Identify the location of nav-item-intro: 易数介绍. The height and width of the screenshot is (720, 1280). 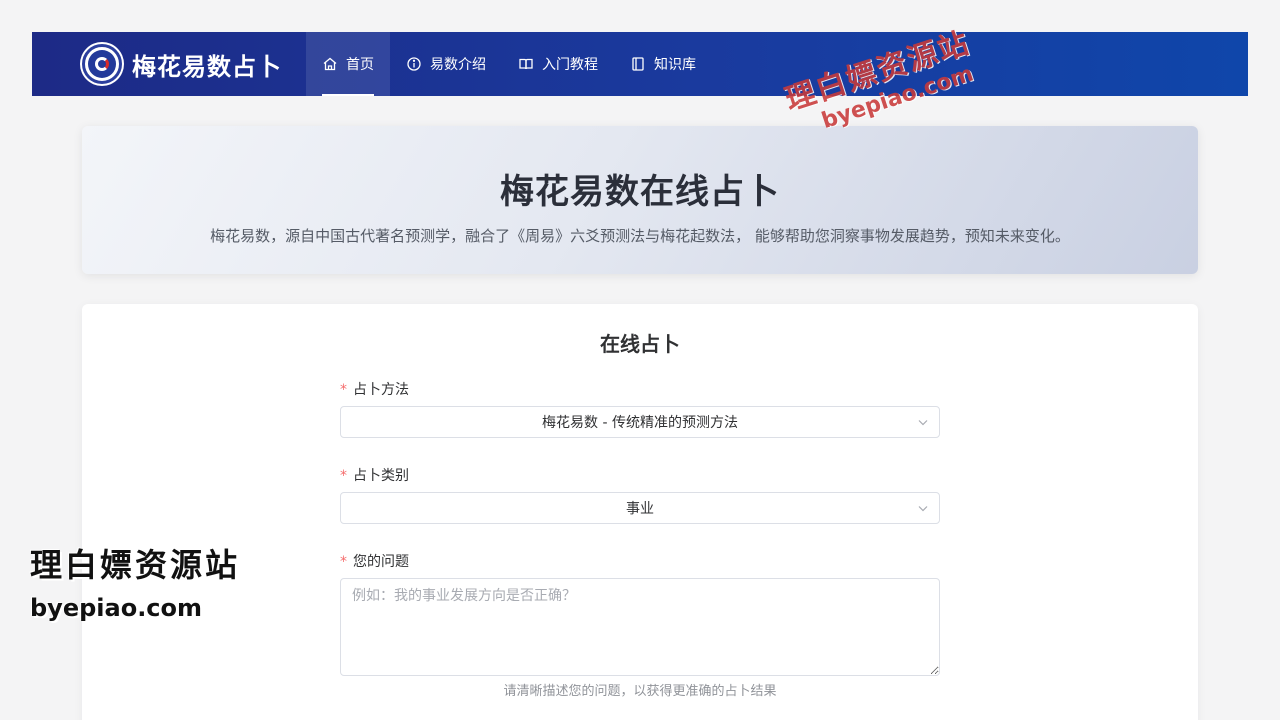
(446, 64).